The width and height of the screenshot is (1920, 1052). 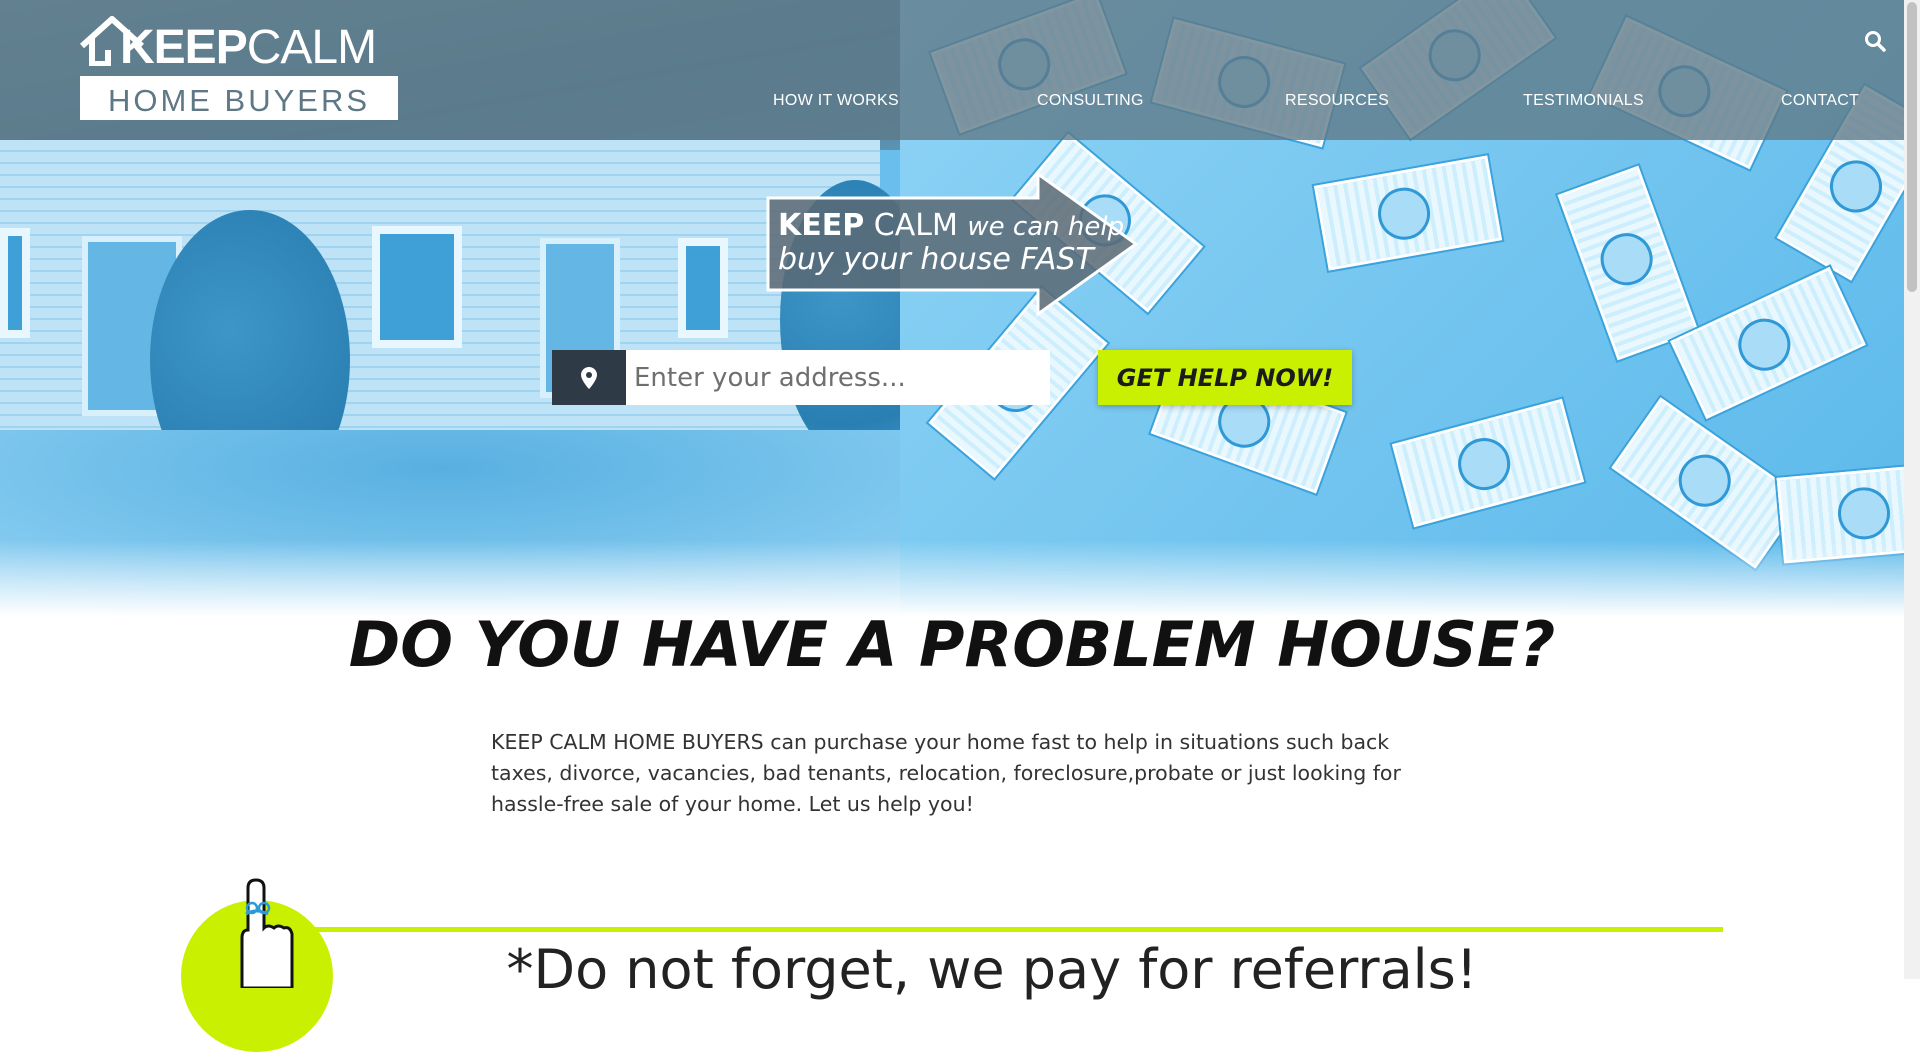 I want to click on search-icon, so click(x=1875, y=41).